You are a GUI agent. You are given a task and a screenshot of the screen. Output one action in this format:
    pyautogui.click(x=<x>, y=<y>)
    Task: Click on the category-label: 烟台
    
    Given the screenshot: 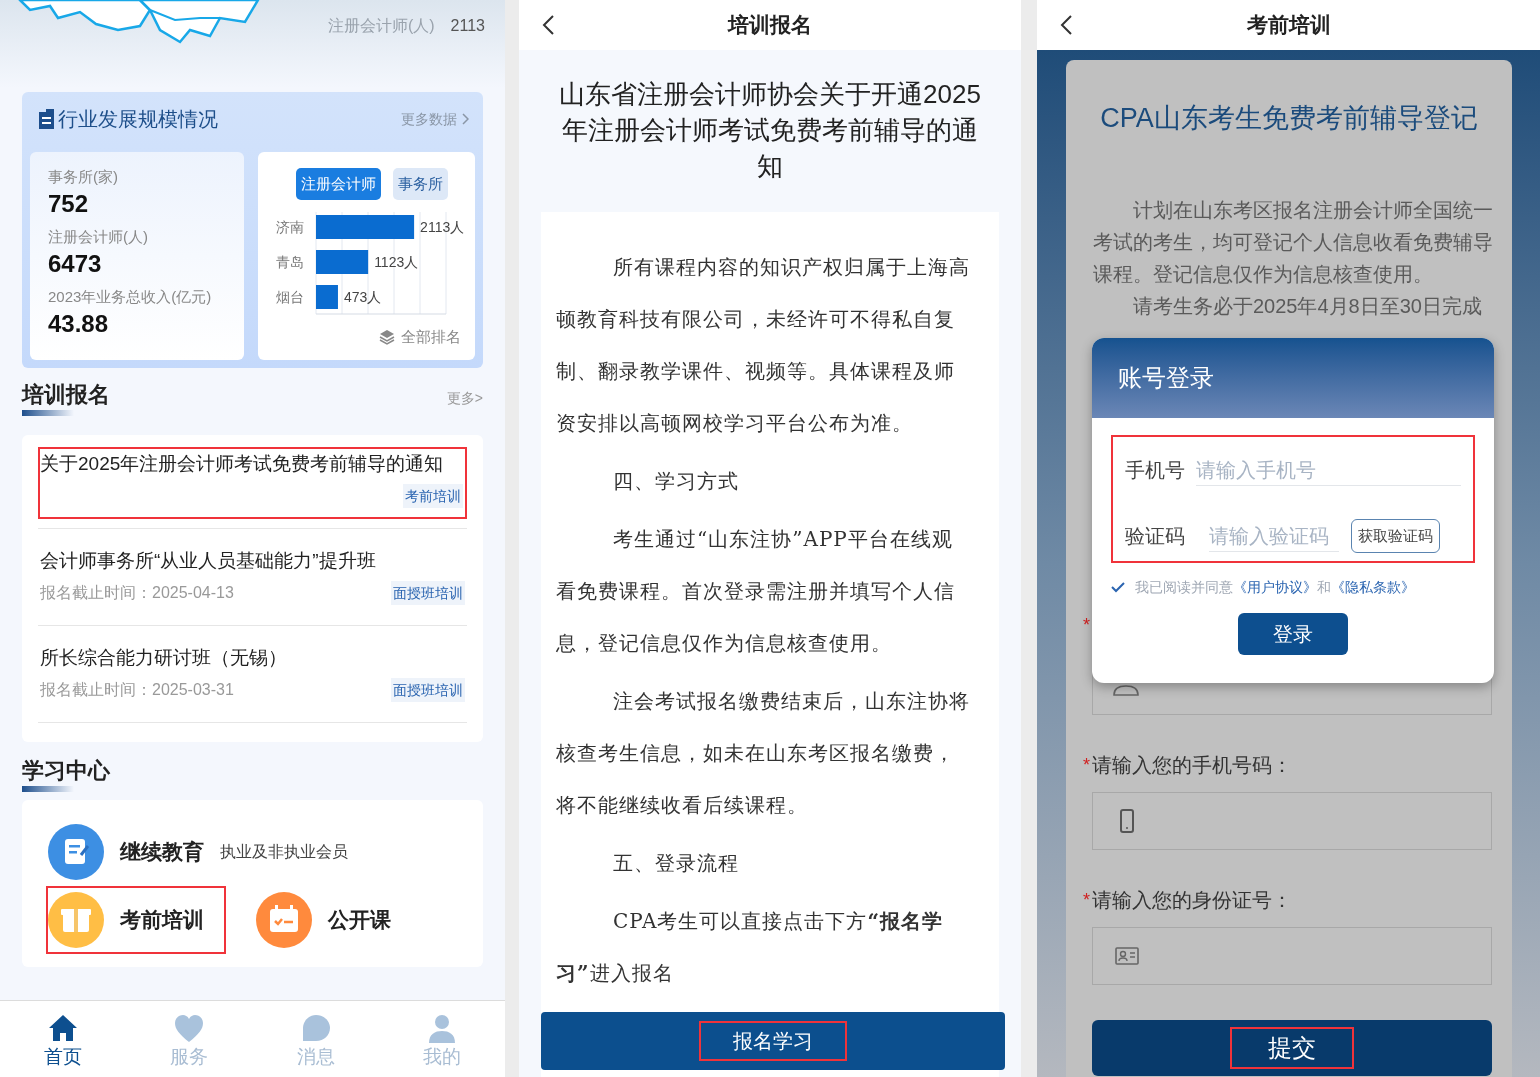 What is the action you would take?
    pyautogui.click(x=290, y=297)
    